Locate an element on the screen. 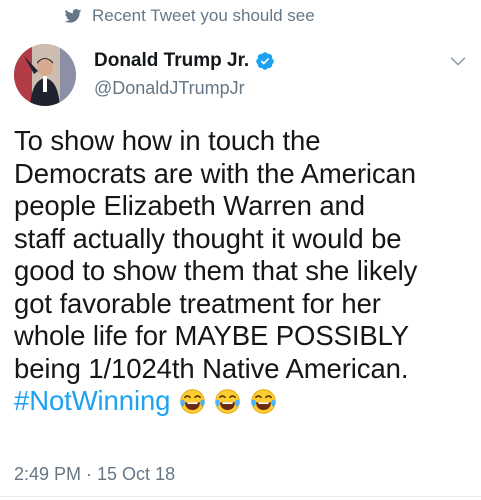 This screenshot has width=481, height=500. divider is located at coordinates (240, 496).